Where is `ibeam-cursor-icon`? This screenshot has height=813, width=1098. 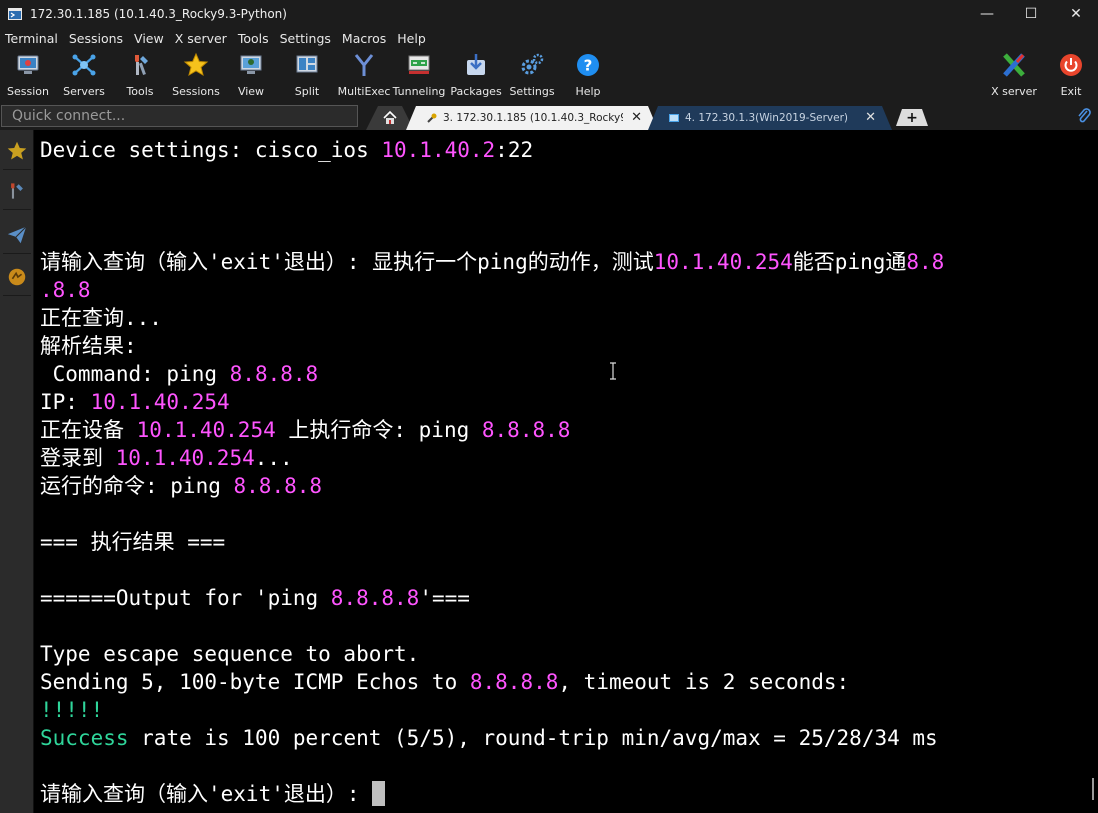
ibeam-cursor-icon is located at coordinates (613, 371).